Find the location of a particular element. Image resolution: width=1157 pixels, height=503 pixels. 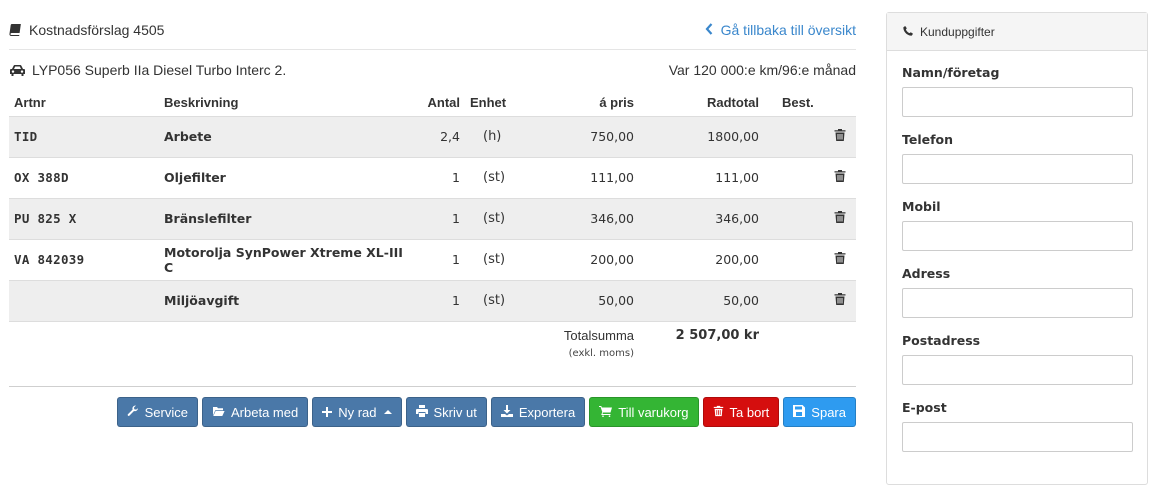

delete-button-label: Ta bort is located at coordinates (749, 412).